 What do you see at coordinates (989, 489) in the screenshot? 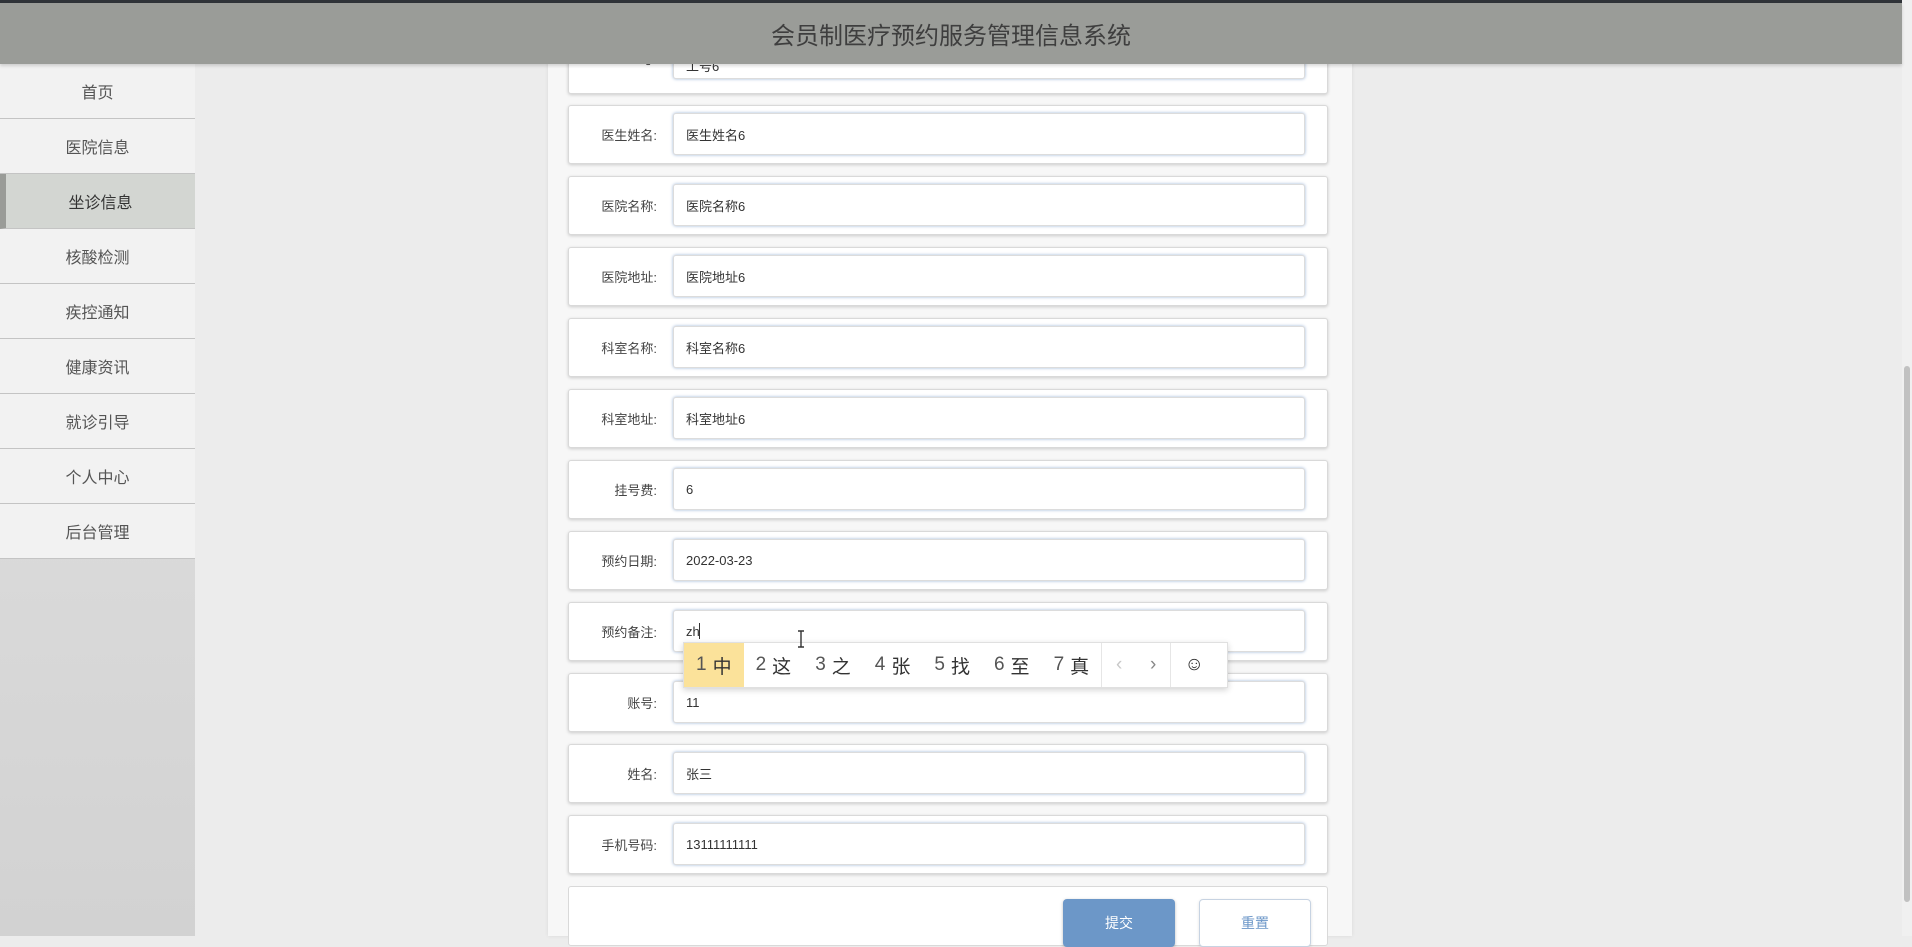
I see `registration-fee-input` at bounding box center [989, 489].